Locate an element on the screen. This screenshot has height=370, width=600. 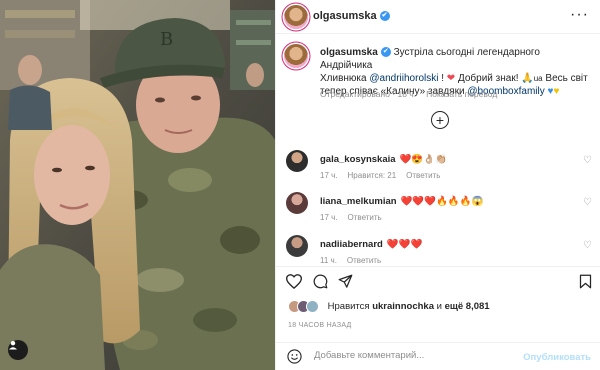
comment-text: ❤️❤️❤️ is located at coordinates (404, 244).